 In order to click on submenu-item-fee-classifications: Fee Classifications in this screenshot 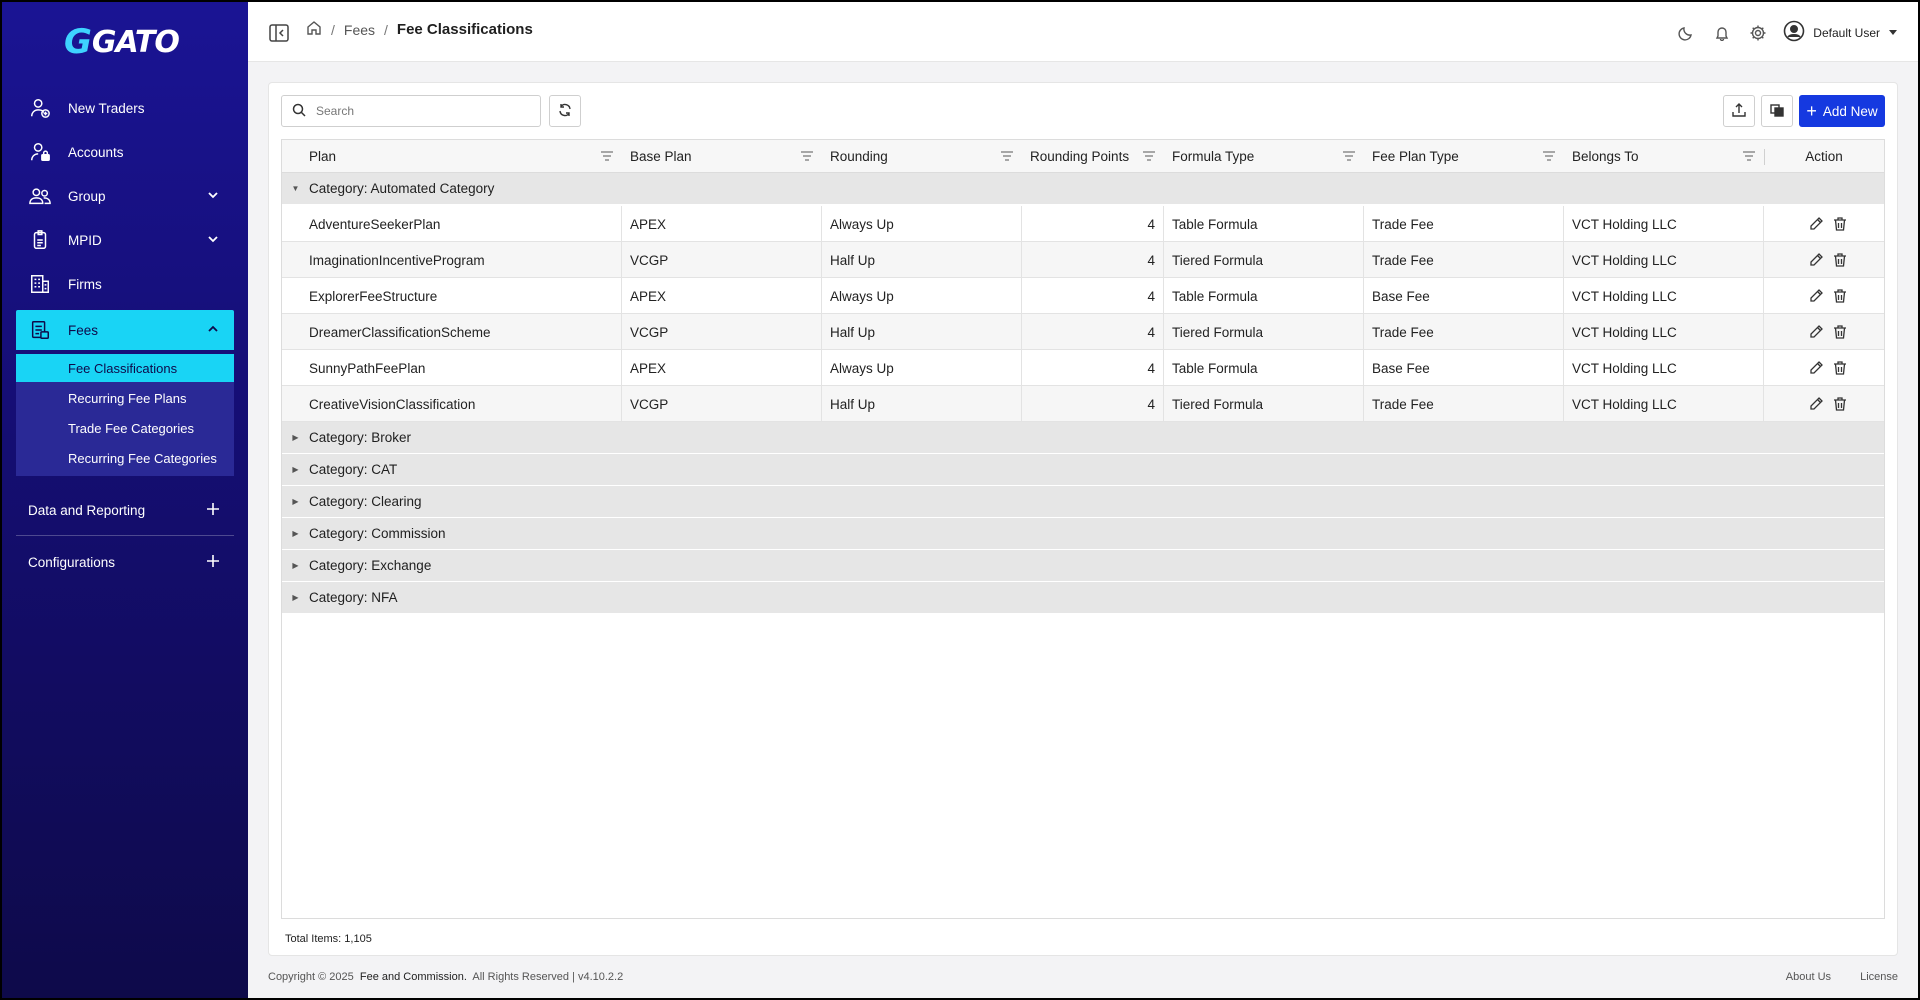, I will do `click(125, 368)`.